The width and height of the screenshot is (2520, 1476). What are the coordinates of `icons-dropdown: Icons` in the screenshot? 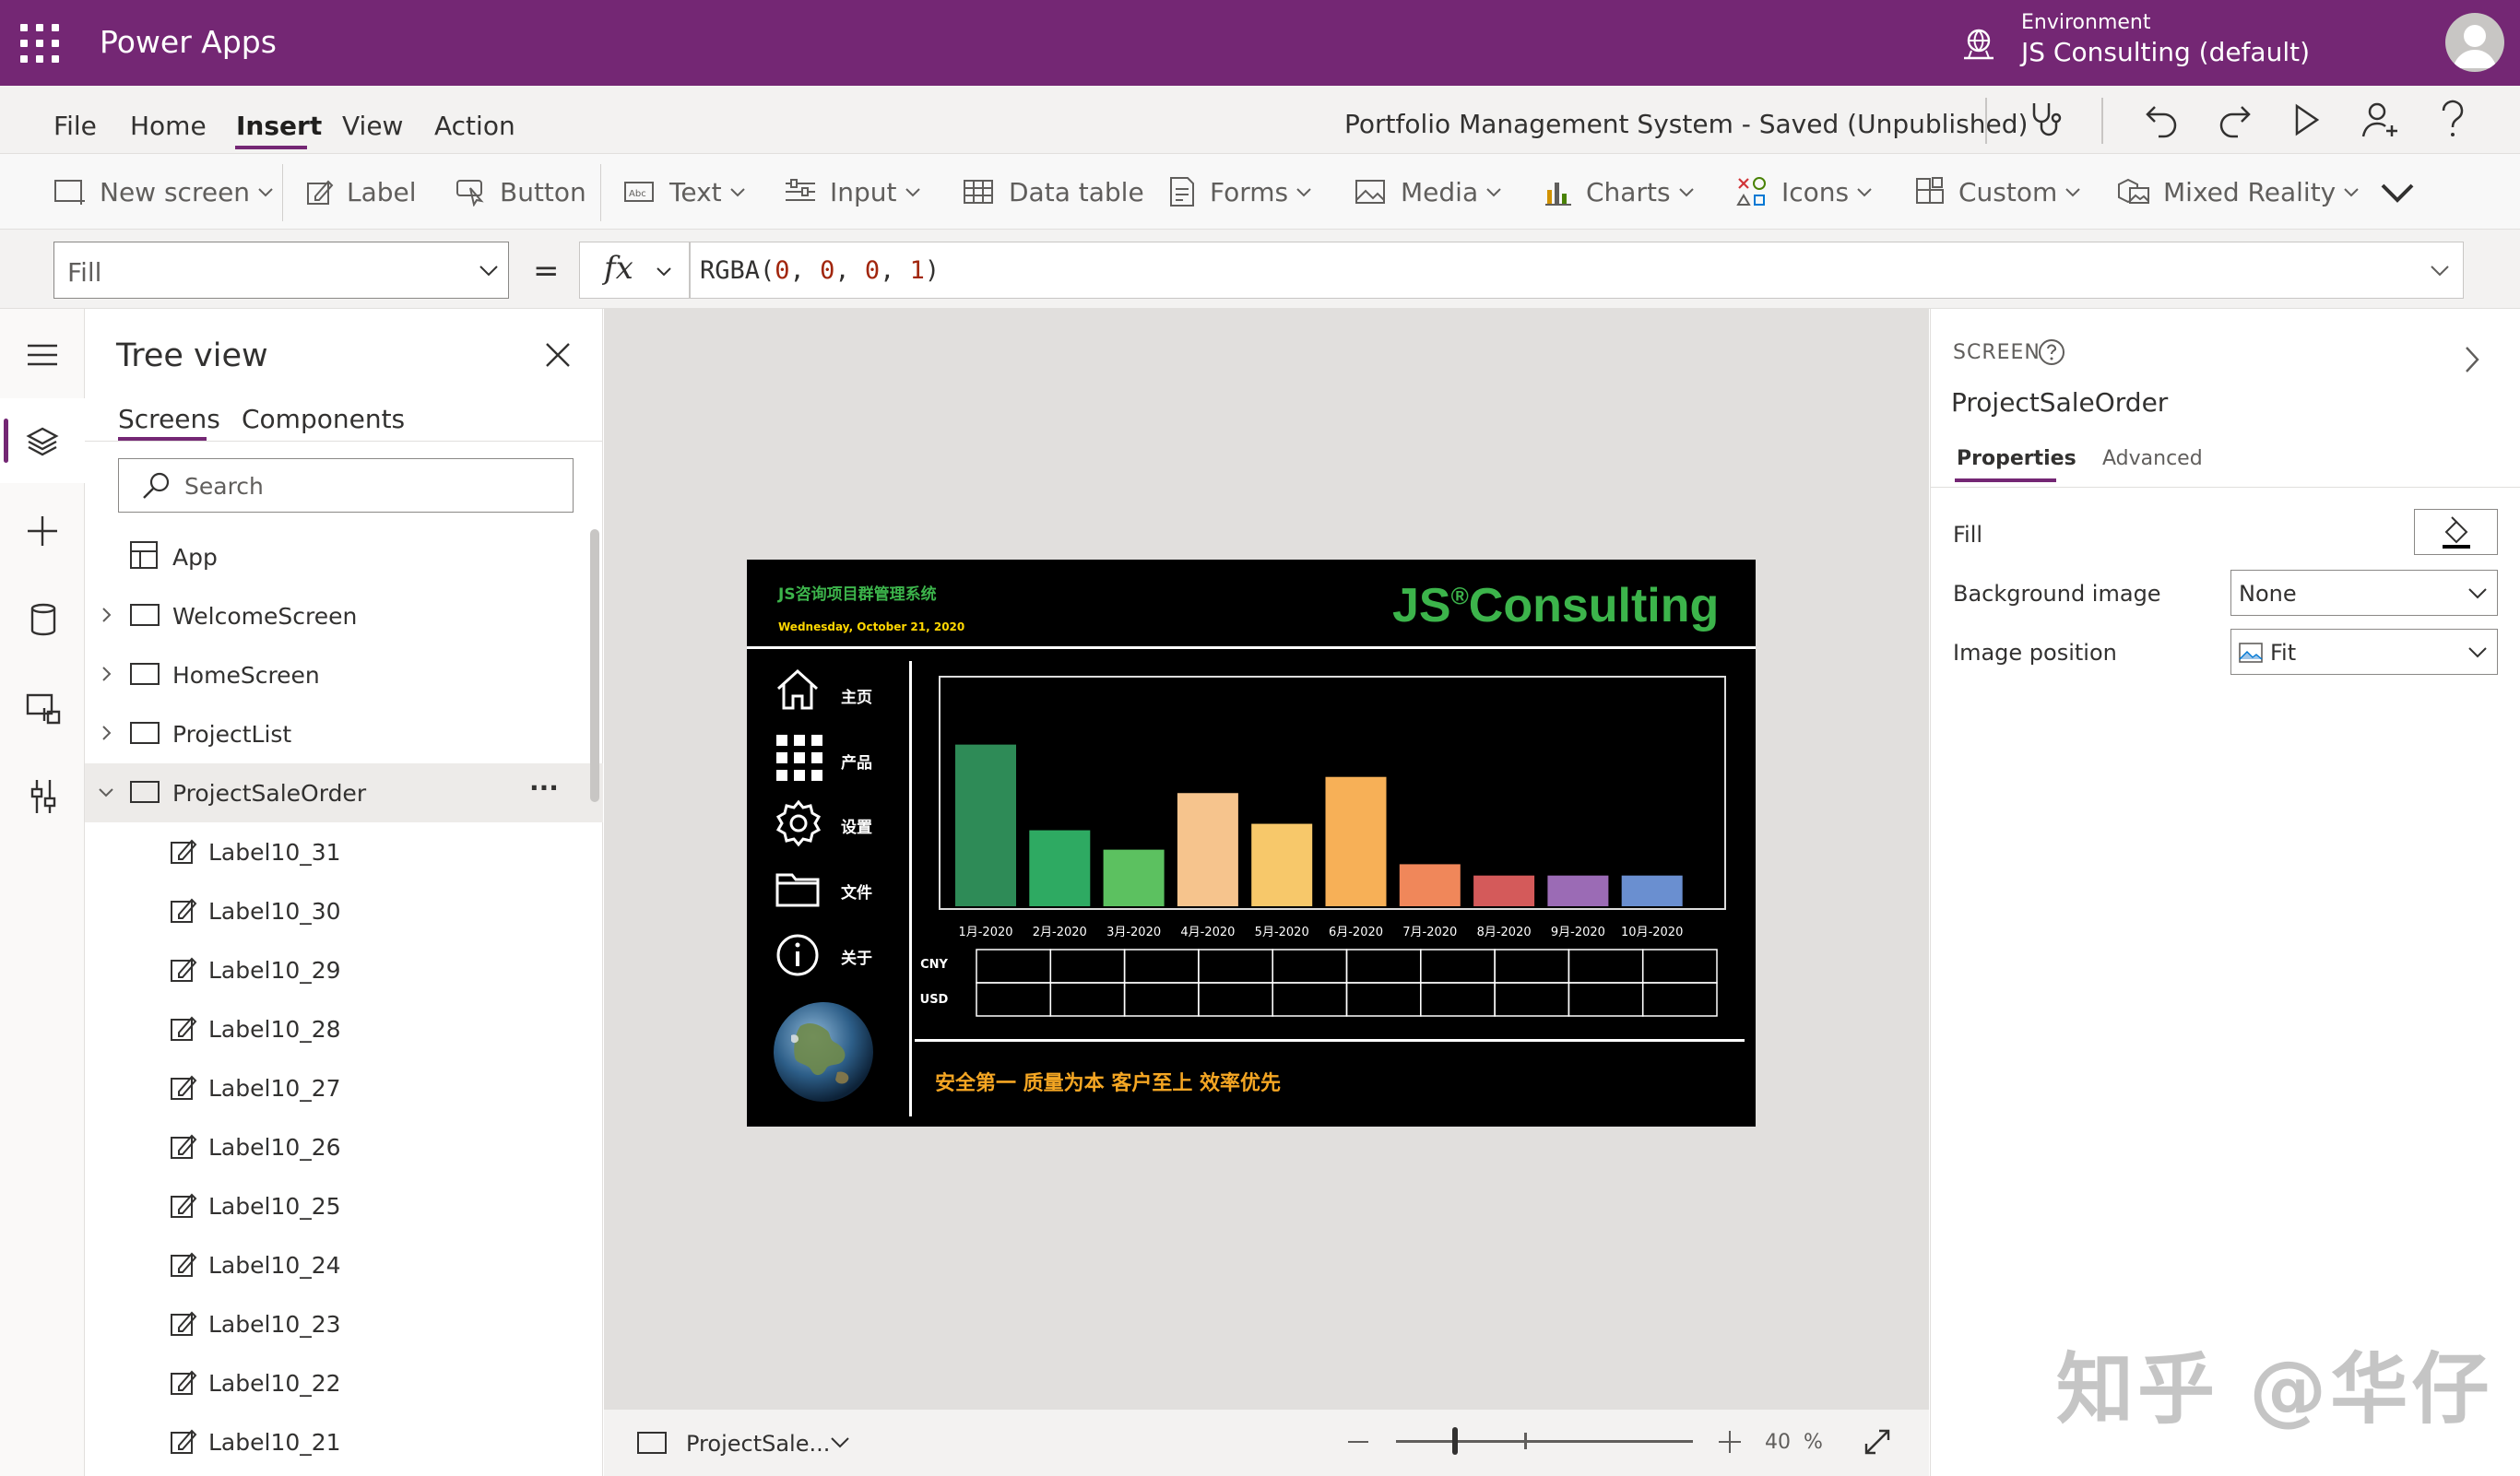 It's located at (1804, 192).